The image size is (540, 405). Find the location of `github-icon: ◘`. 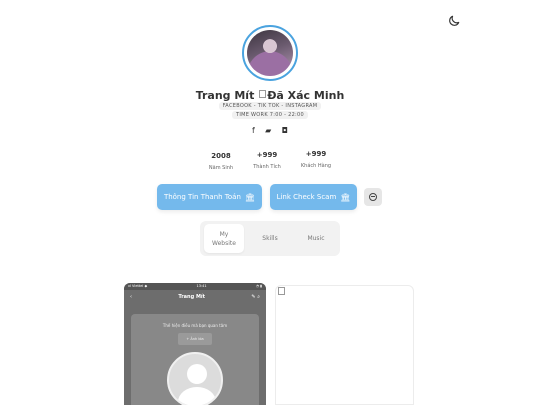

github-icon: ◘ is located at coordinates (285, 130).